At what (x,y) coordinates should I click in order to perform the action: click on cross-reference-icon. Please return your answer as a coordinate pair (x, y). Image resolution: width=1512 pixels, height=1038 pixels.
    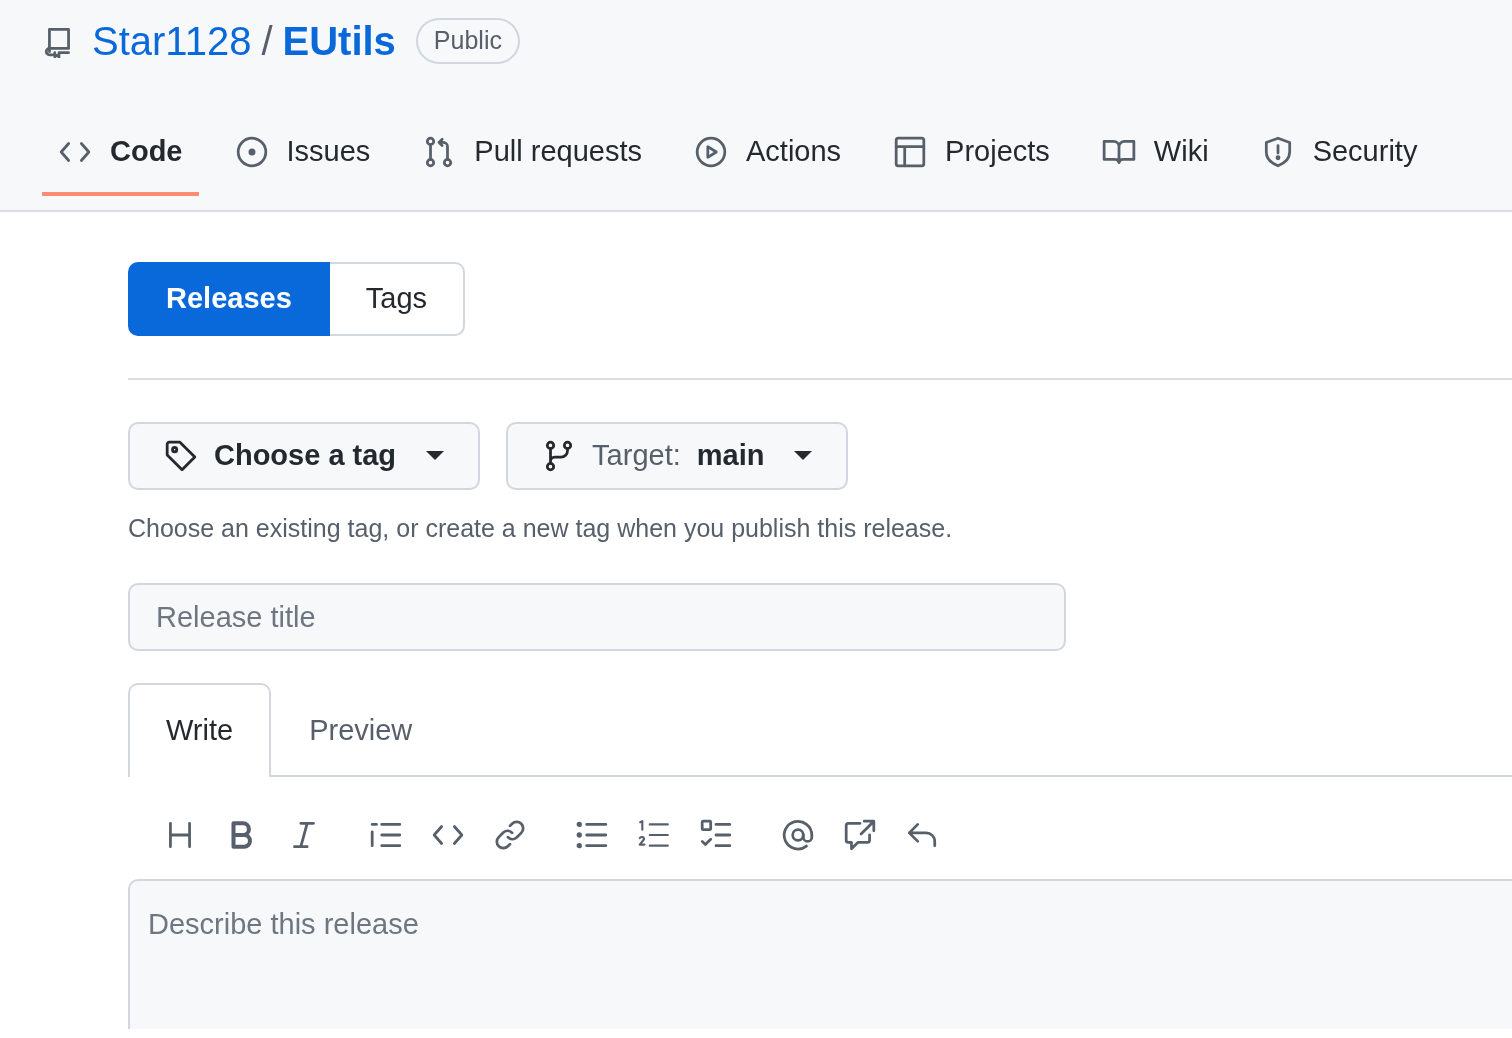
    Looking at the image, I should click on (860, 834).